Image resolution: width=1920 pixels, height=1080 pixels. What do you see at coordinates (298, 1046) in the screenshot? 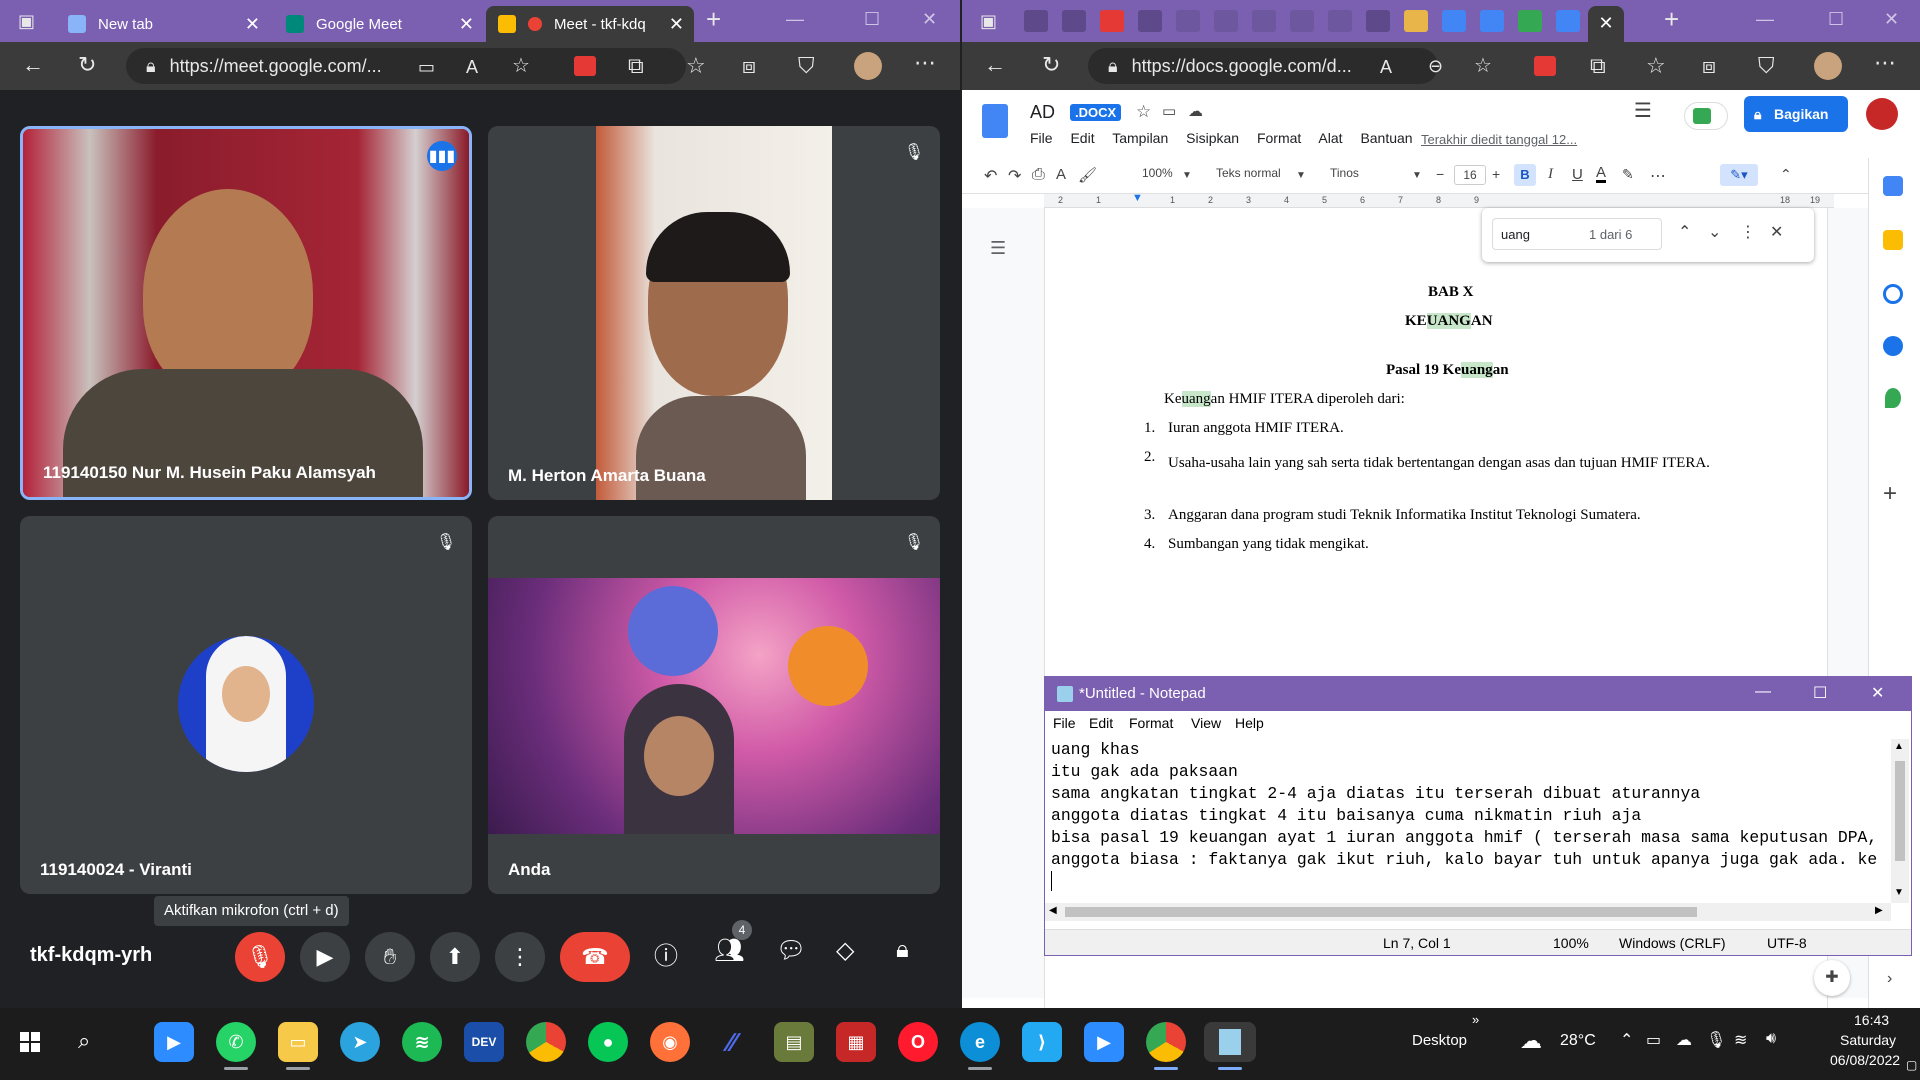
I see `file-explorer-icon: ▭` at bounding box center [298, 1046].